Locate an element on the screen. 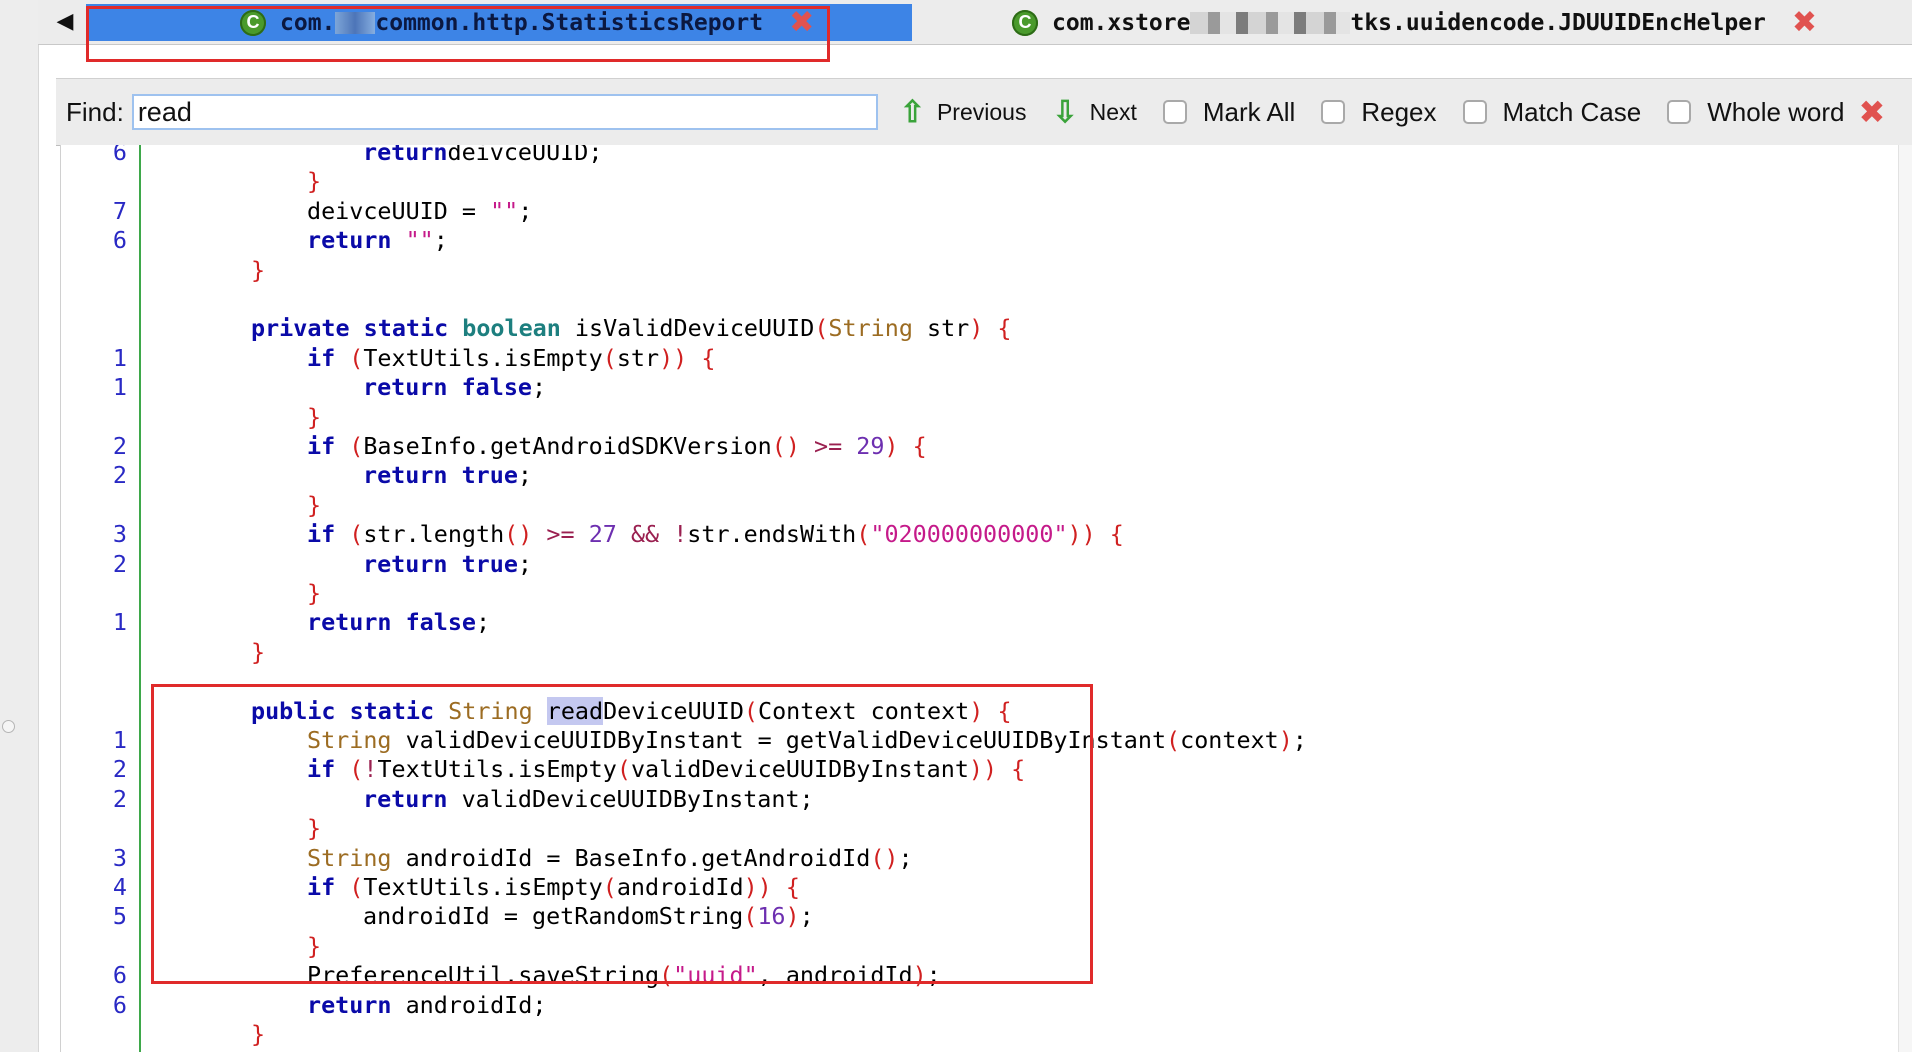  find-input is located at coordinates (504, 112).